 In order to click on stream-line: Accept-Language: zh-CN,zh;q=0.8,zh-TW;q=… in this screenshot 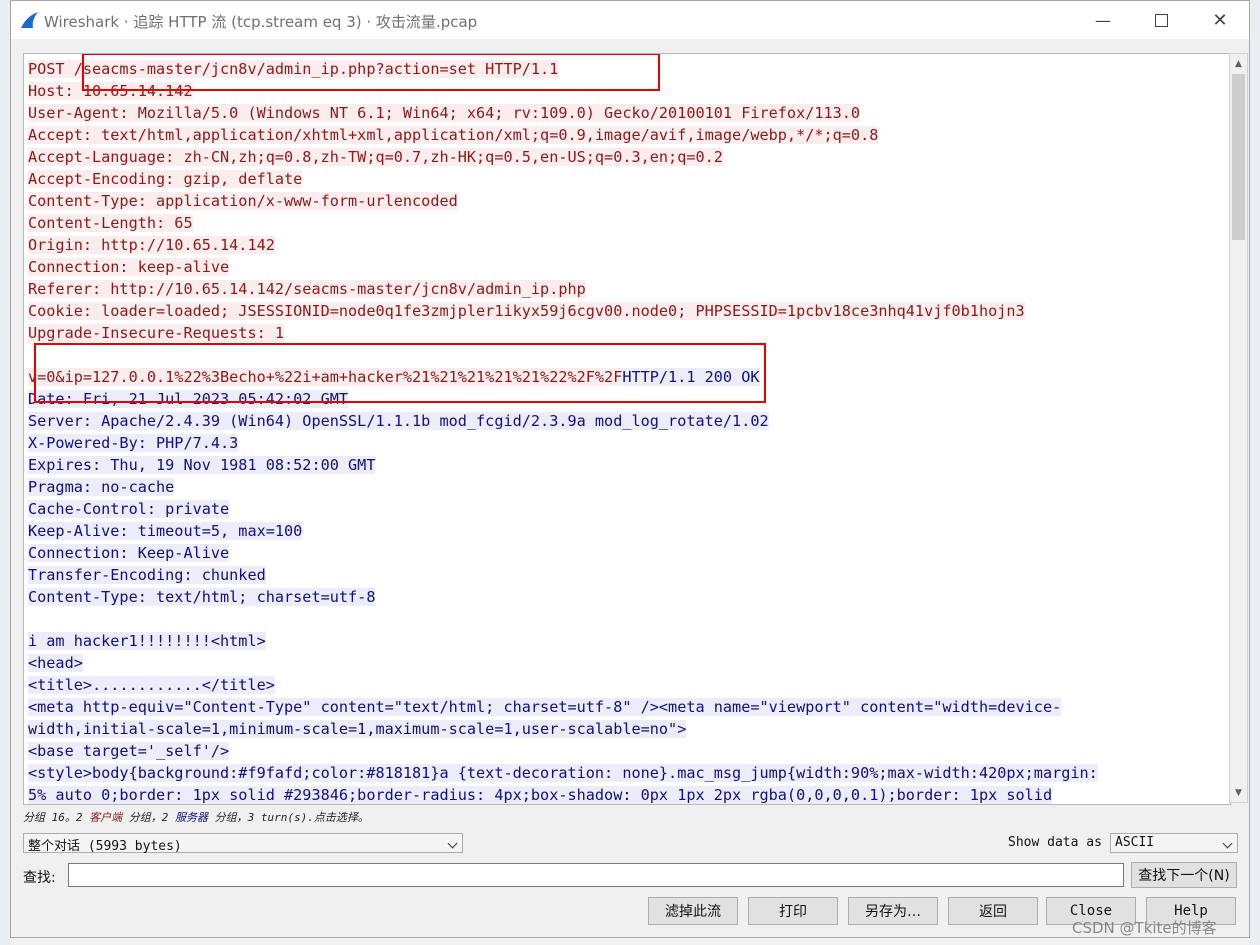, I will do `click(623, 157)`.